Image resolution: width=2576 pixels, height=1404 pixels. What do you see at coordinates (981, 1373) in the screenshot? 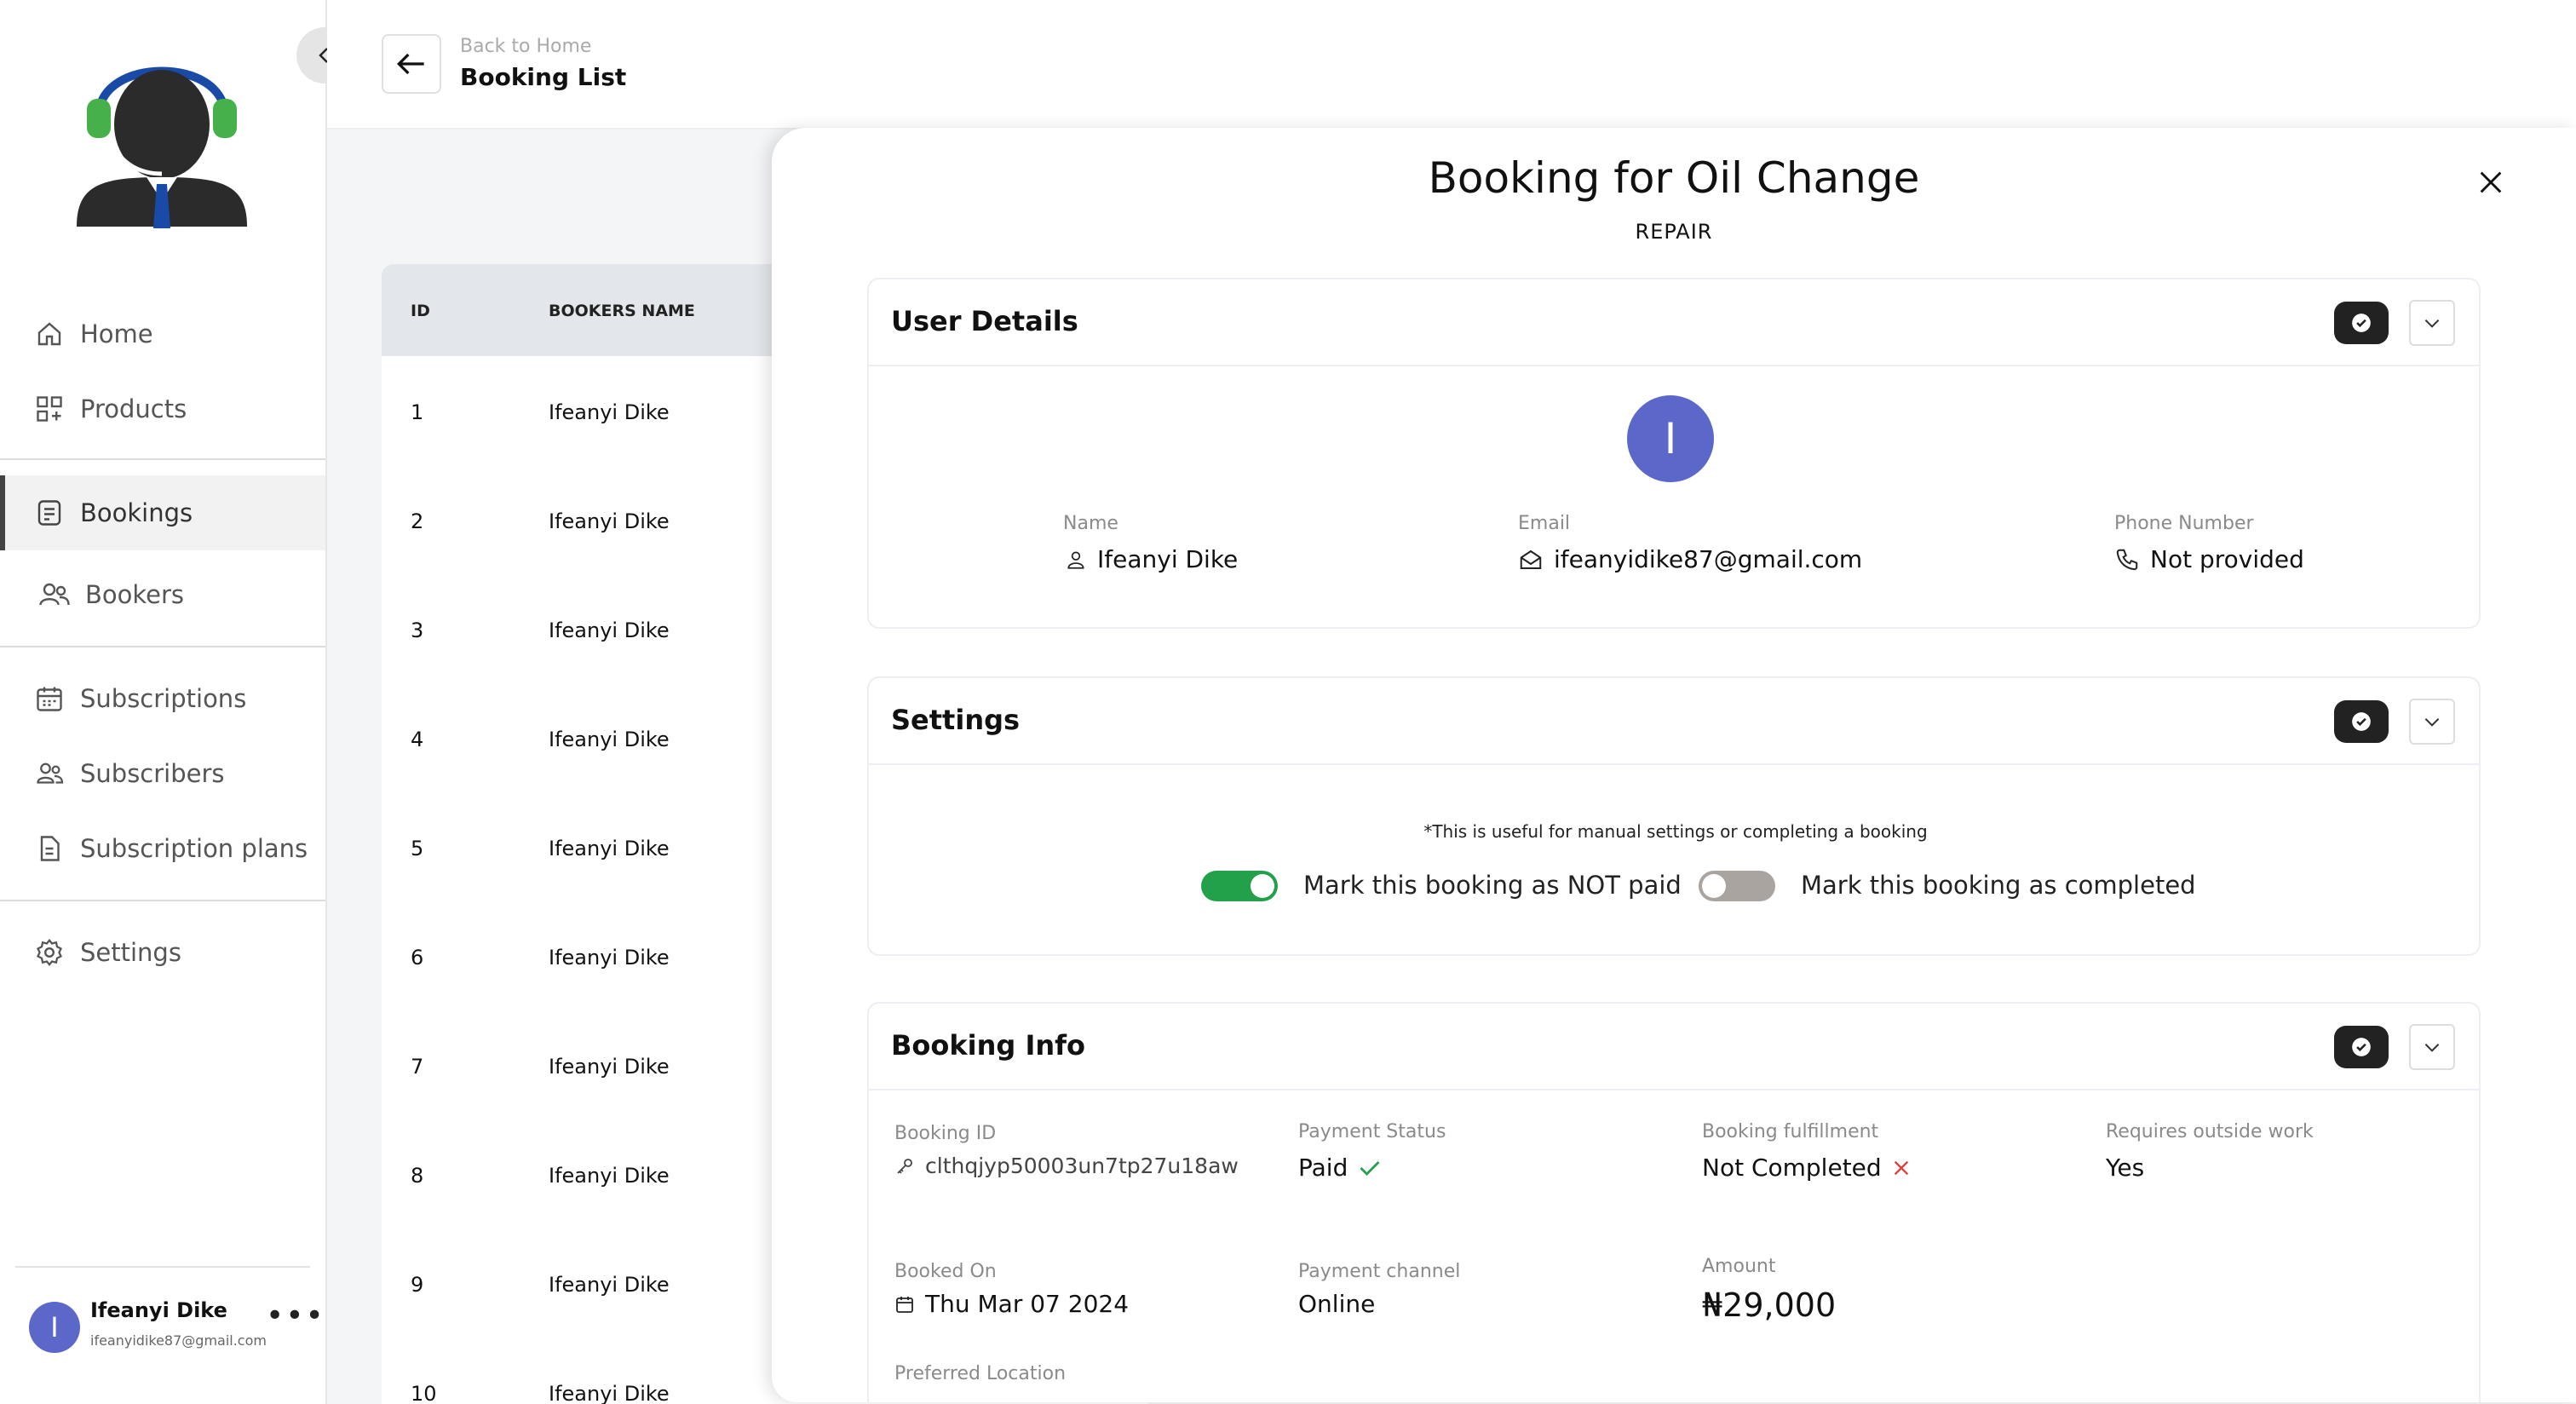
I see `preferred-location-label: Preferred Location` at bounding box center [981, 1373].